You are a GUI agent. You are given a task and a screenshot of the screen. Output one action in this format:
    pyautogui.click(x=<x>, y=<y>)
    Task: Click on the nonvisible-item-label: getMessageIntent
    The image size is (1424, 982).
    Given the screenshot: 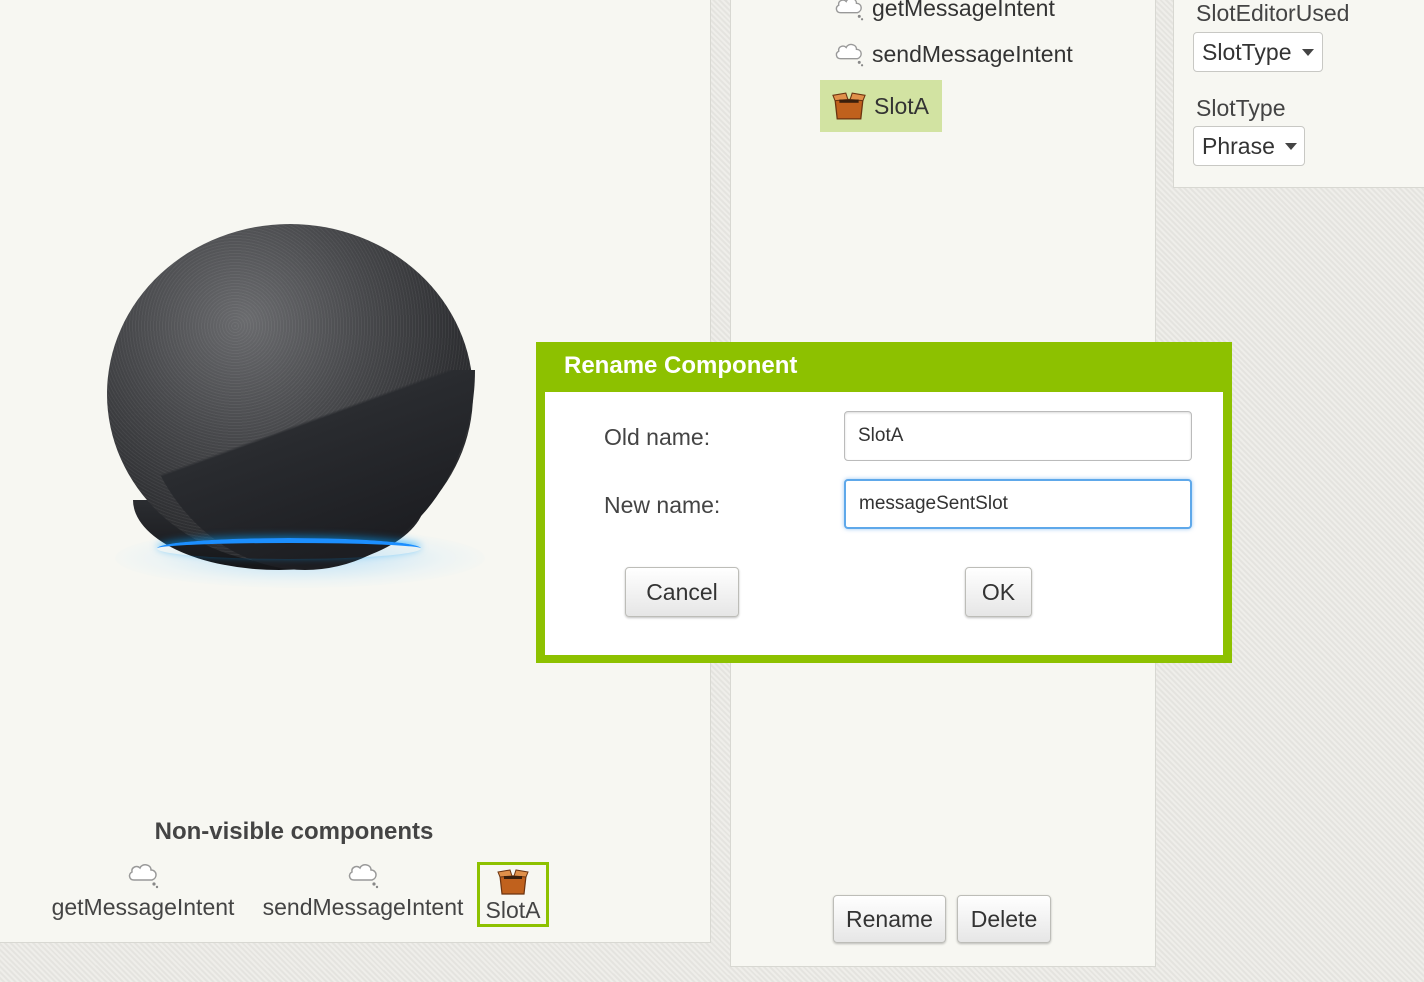 What is the action you would take?
    pyautogui.click(x=143, y=907)
    